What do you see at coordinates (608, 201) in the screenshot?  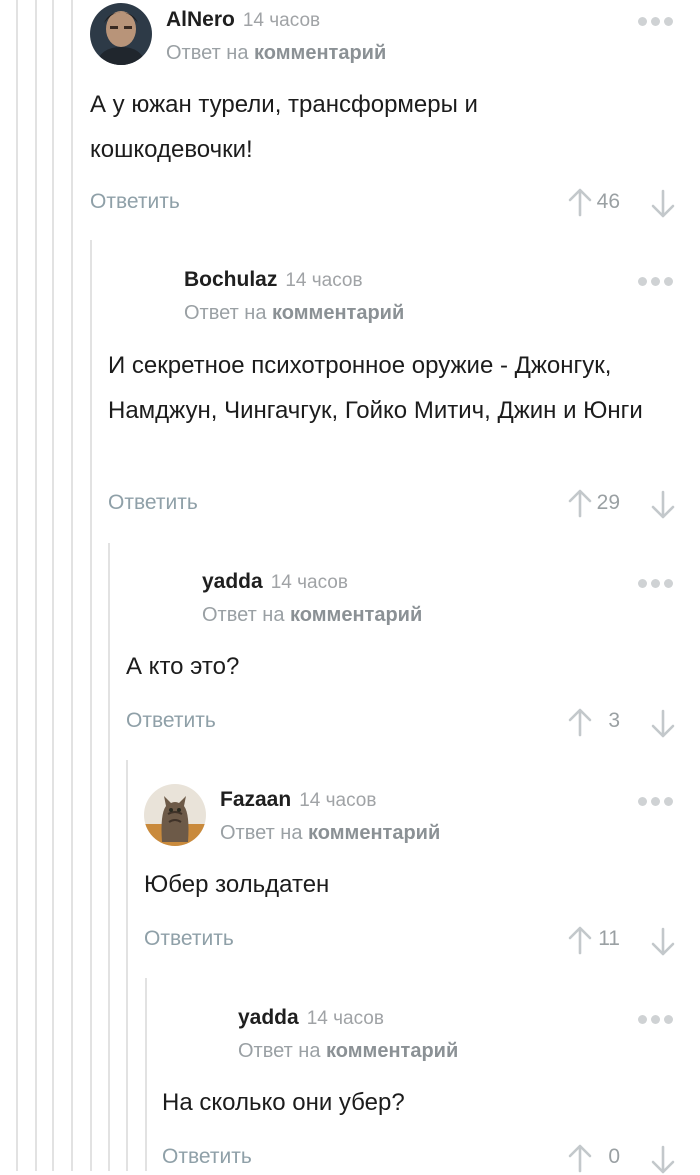 I see `rating-value: 46` at bounding box center [608, 201].